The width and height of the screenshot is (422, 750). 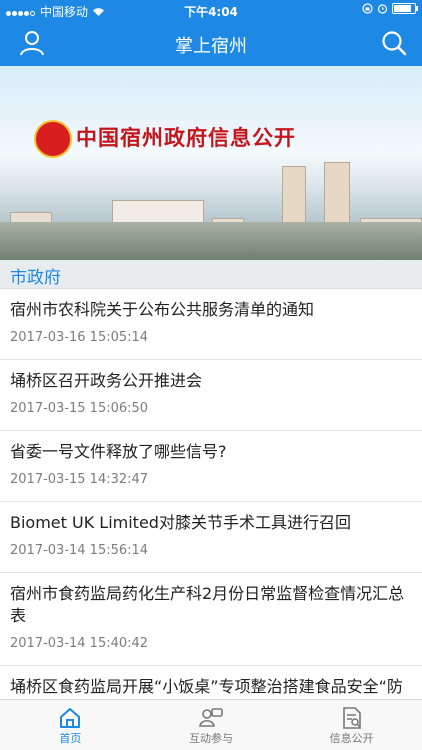 I want to click on news-title: 埇桥区召开政务公开推进会, so click(x=106, y=380).